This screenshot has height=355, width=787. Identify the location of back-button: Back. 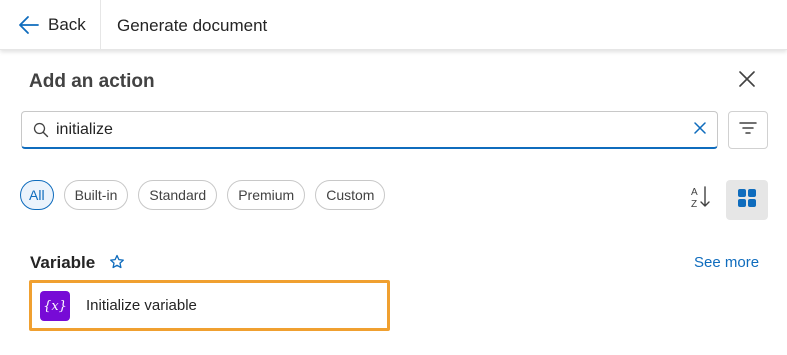
(54, 25).